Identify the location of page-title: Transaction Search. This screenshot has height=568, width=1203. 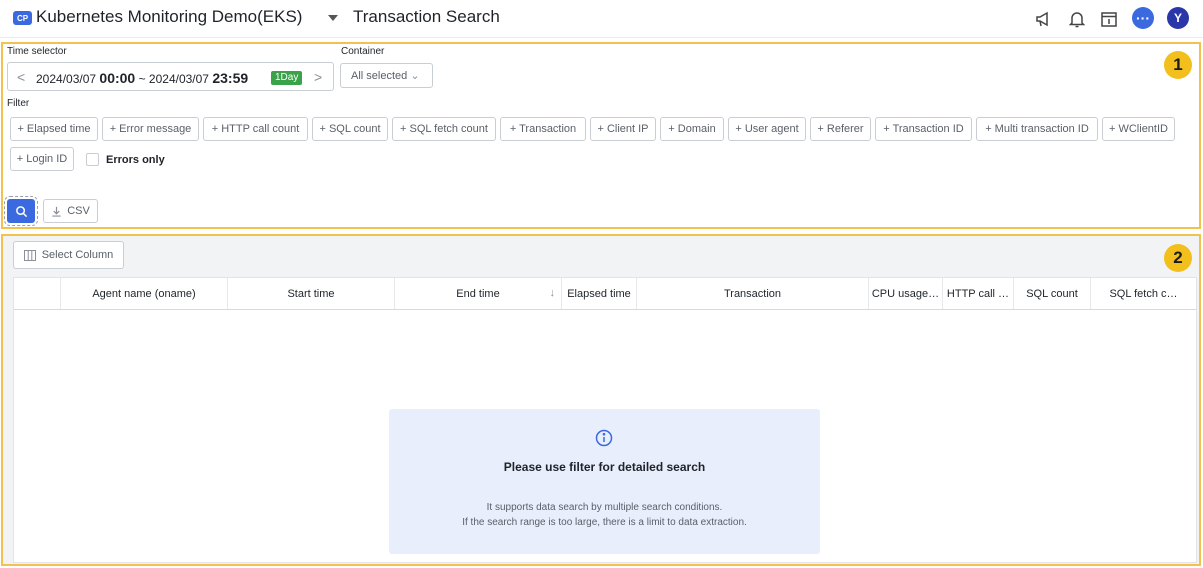
(426, 16).